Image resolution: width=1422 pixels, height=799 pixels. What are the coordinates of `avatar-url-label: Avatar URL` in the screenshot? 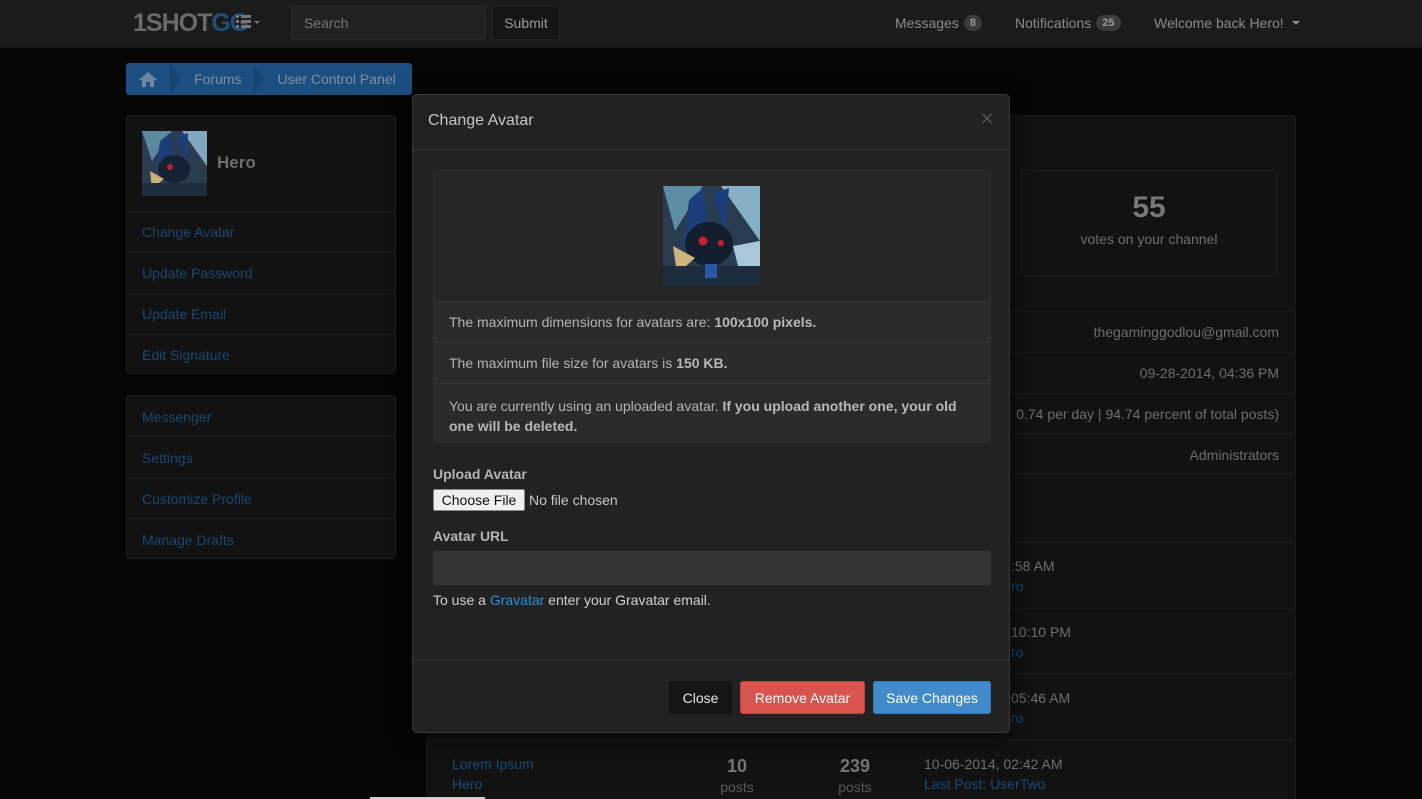 It's located at (471, 536).